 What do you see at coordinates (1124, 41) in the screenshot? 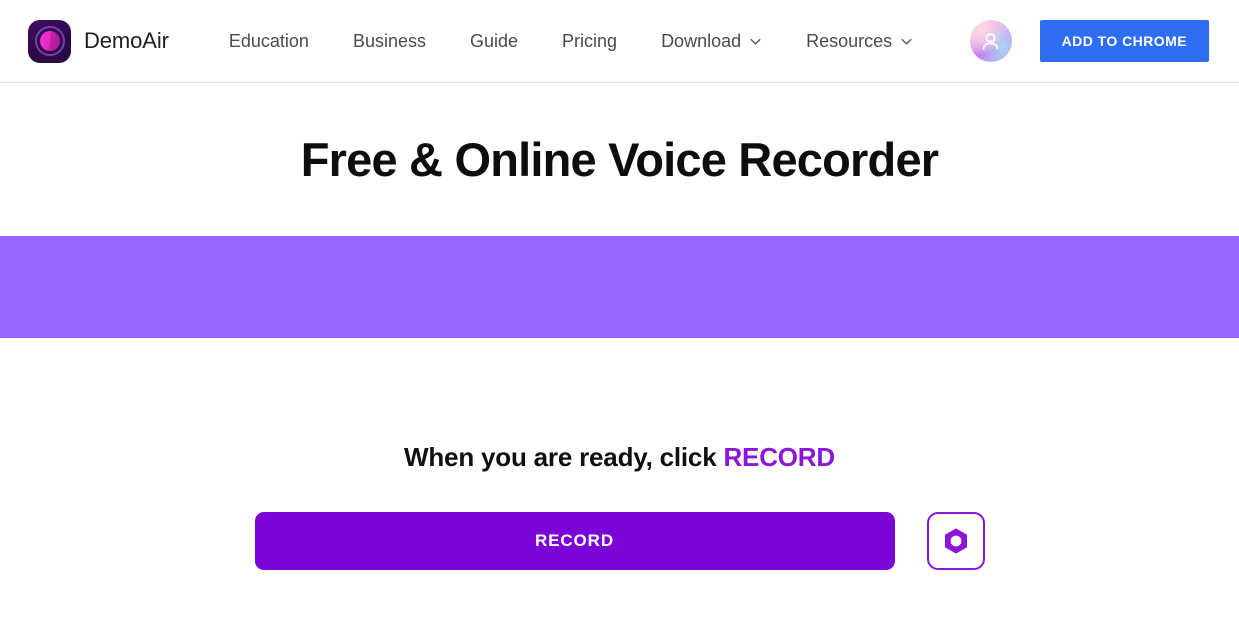
I see `add-to-chrome-button: ADD TO CHROME` at bounding box center [1124, 41].